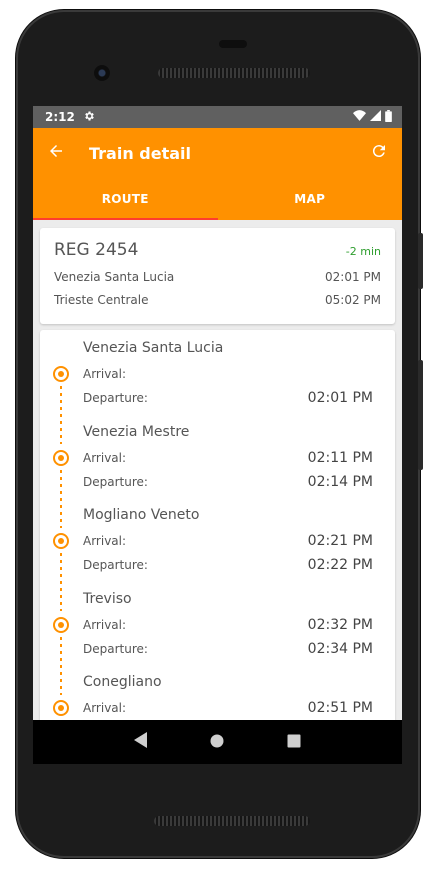 Image resolution: width=427 pixels, height=869 pixels. I want to click on arrival-time: 02:21 PM, so click(340, 541).